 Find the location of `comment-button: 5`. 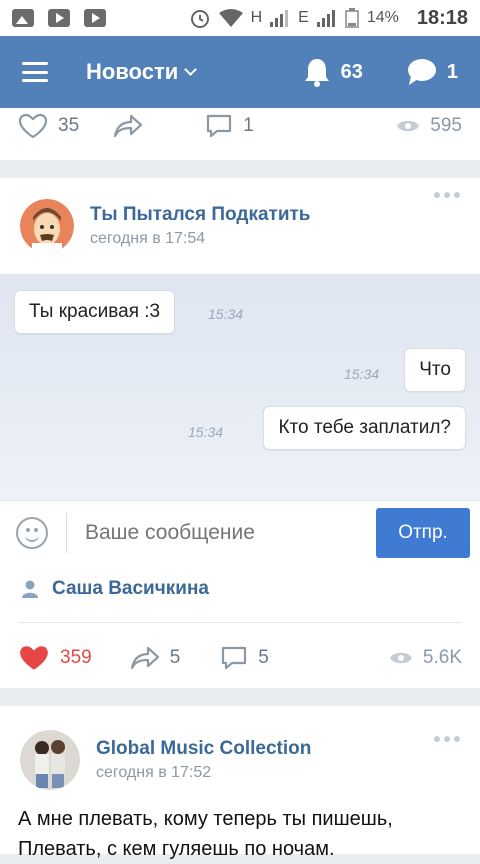

comment-button: 5 is located at coordinates (244, 658).